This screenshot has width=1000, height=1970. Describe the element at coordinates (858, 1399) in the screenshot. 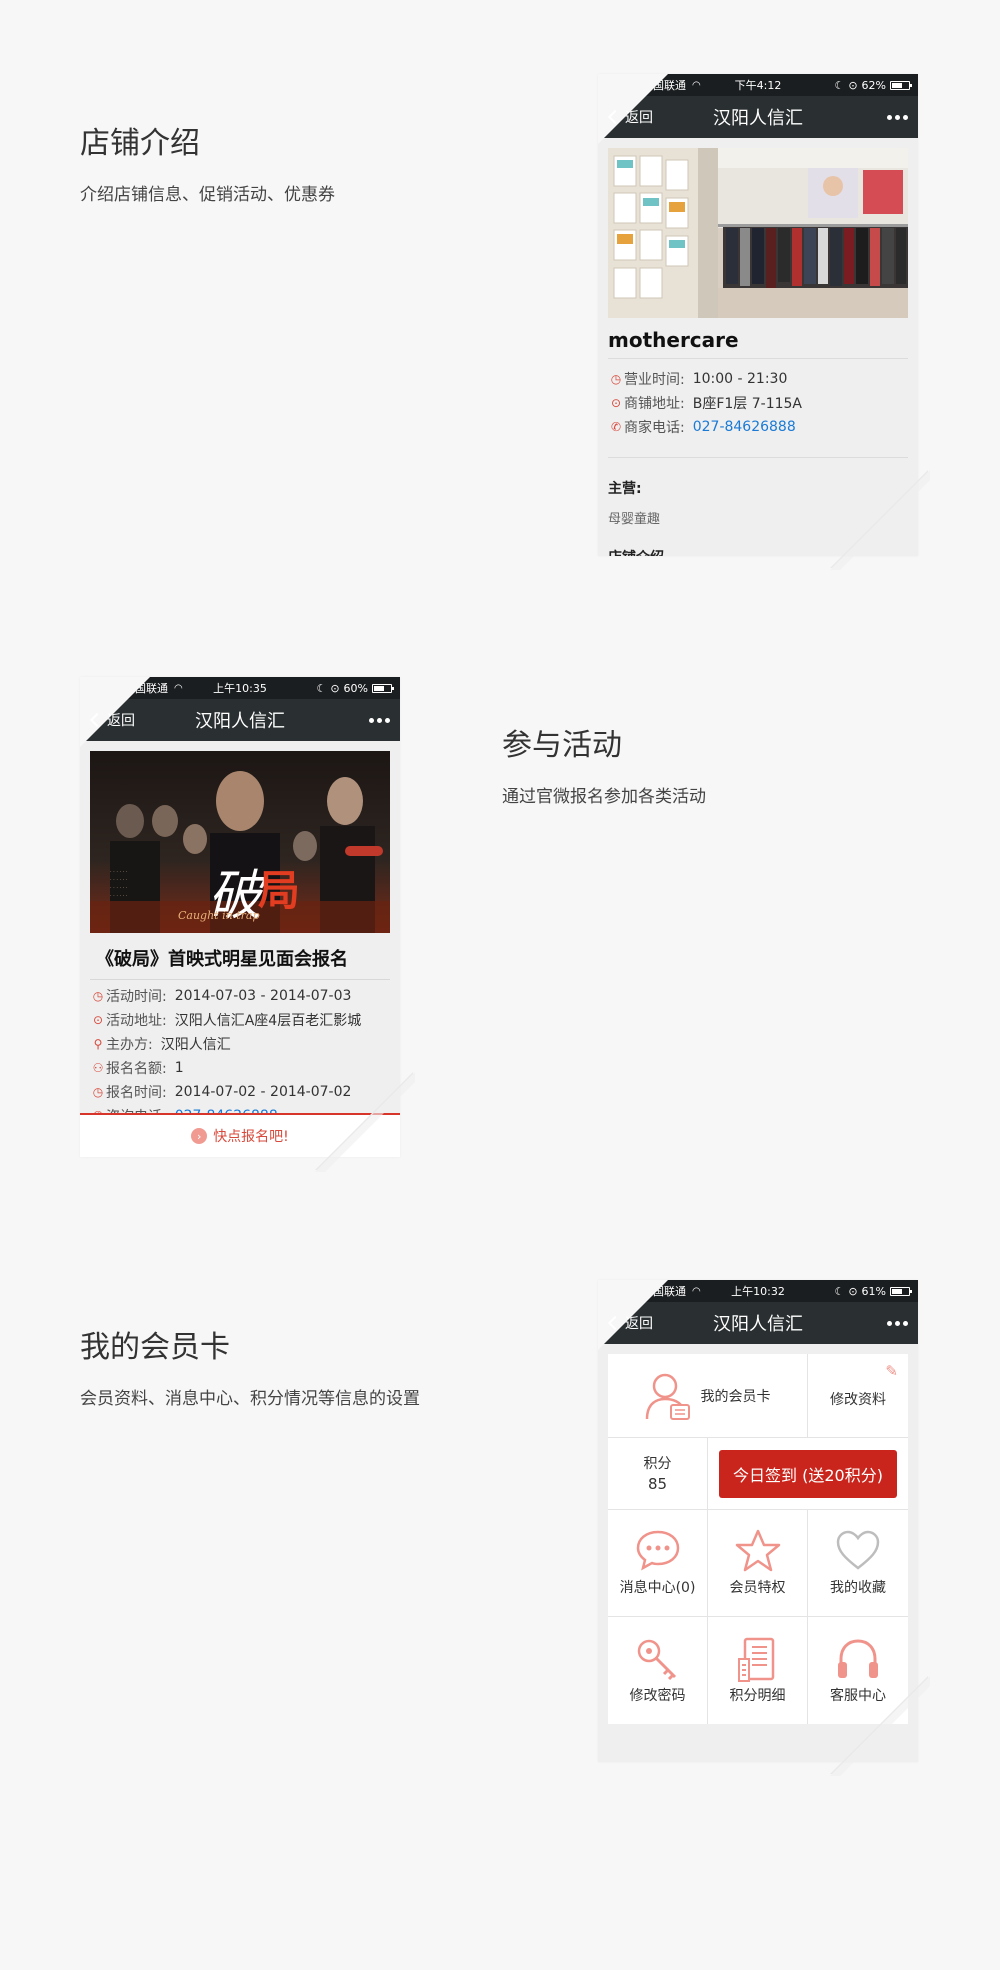

I see `edit-profile-label: 修改资料` at that location.